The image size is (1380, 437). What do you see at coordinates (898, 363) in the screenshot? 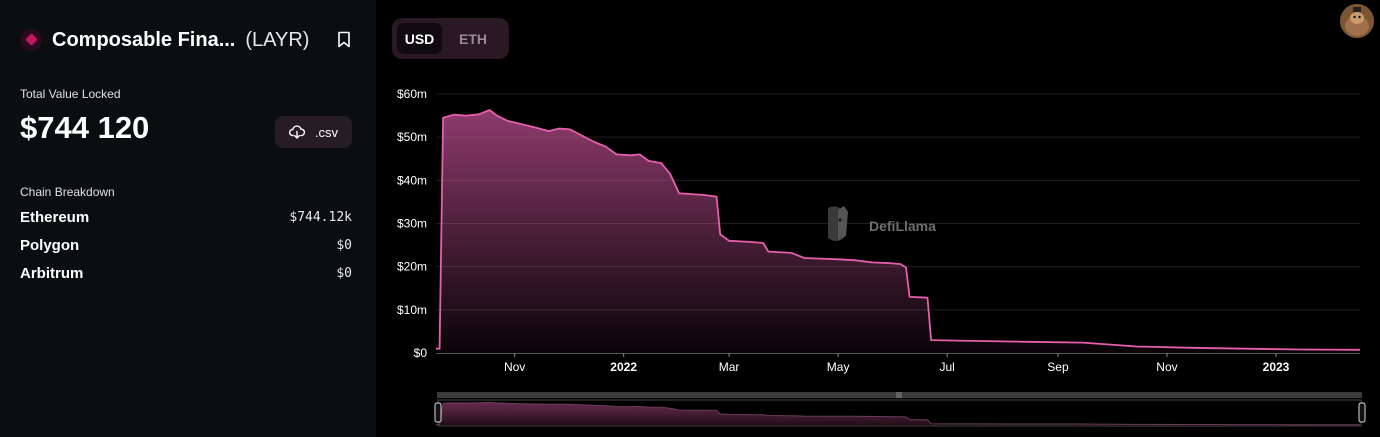
I see `x-axis: Nov 2022 Mar May Jul Sep Nov 2023` at bounding box center [898, 363].